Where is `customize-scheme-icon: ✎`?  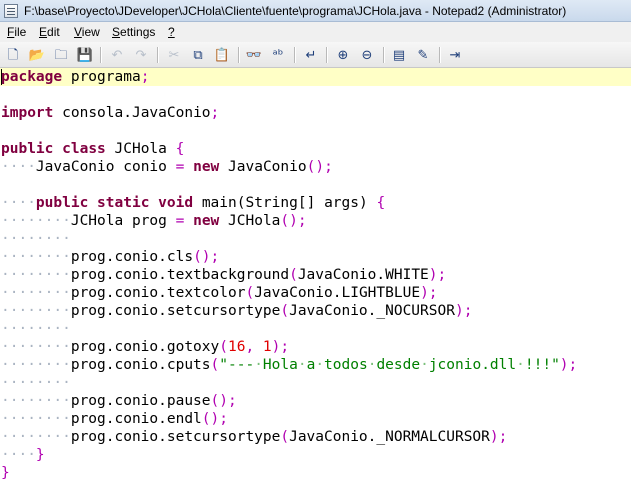 customize-scheme-icon: ✎ is located at coordinates (423, 55).